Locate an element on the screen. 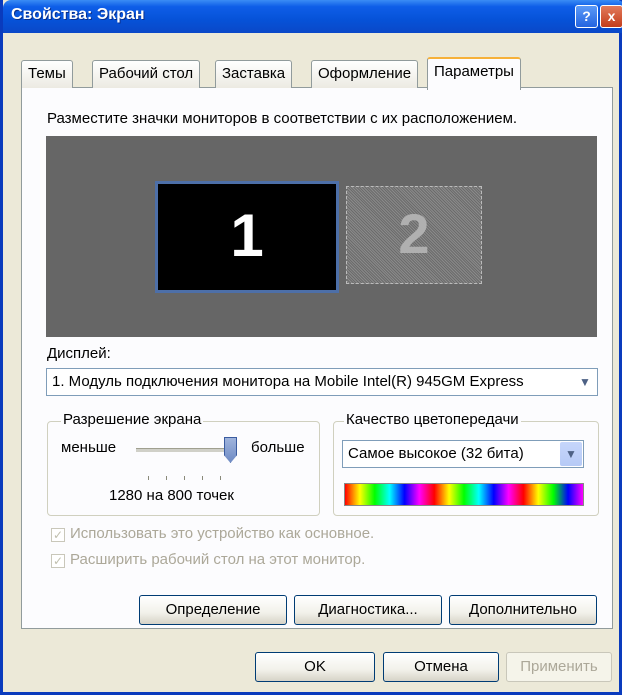  resolution-less-label: меньше is located at coordinates (89, 447).